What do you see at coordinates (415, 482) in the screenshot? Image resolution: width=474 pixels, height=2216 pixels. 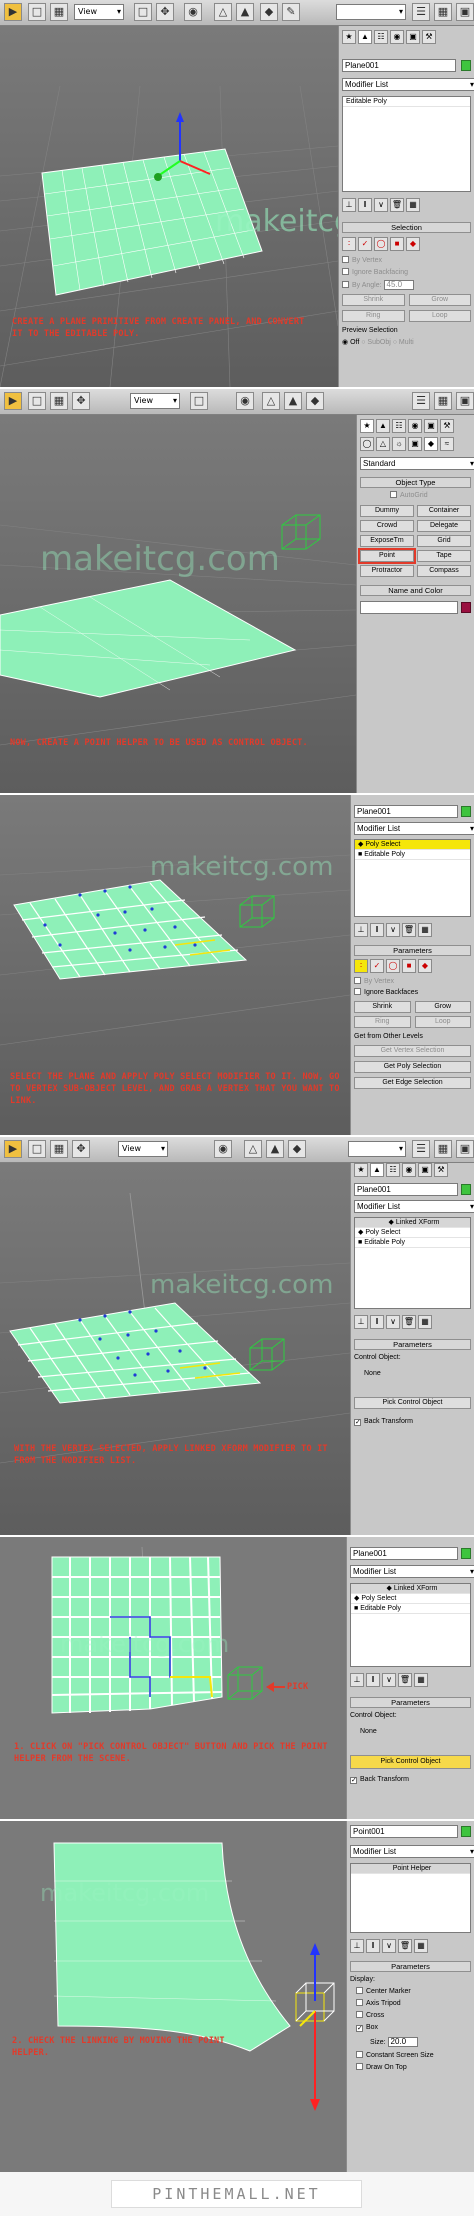 I see `object-type-rollout-title: Object Type` at bounding box center [415, 482].